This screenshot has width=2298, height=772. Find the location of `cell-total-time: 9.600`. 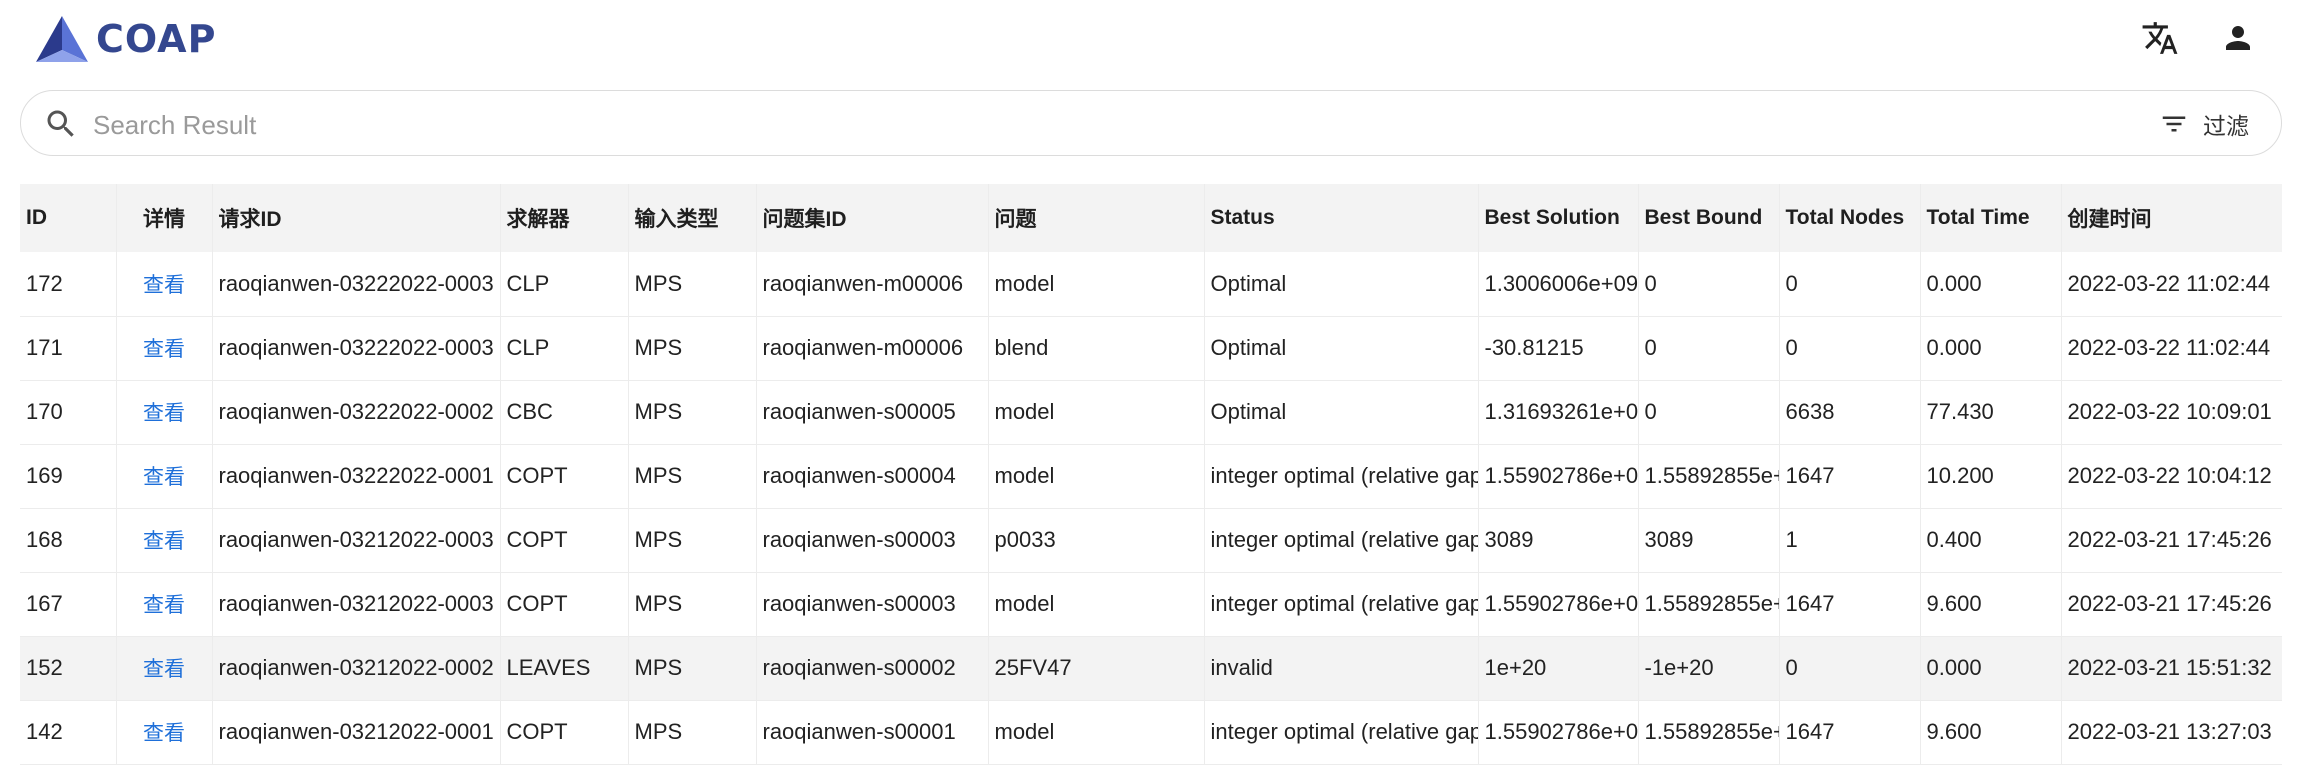

cell-total-time: 9.600 is located at coordinates (1991, 732).